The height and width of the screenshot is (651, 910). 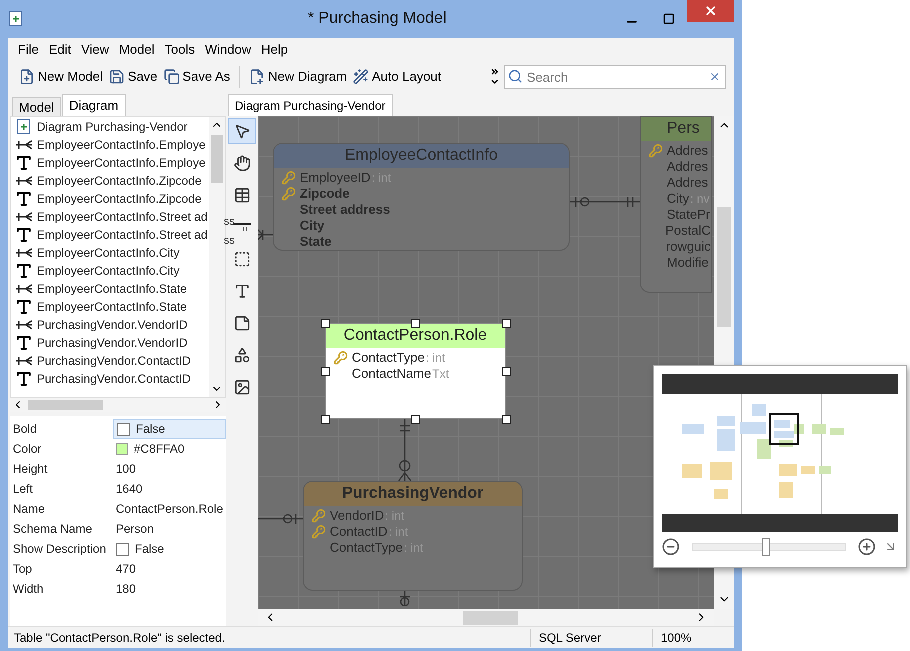 I want to click on property-cell: 470, so click(x=169, y=569).